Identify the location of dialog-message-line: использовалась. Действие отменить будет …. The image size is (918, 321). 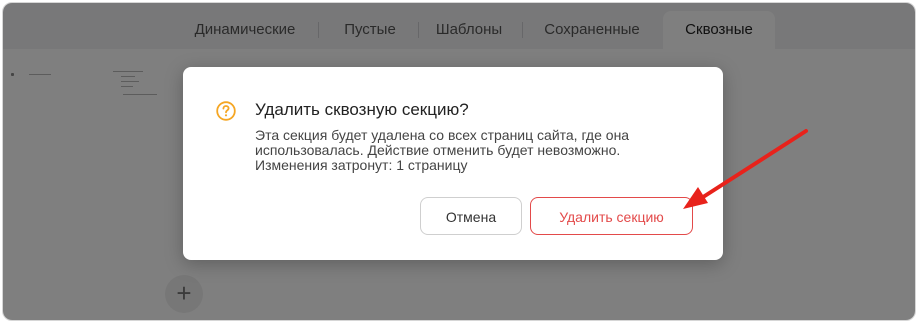
(438, 150).